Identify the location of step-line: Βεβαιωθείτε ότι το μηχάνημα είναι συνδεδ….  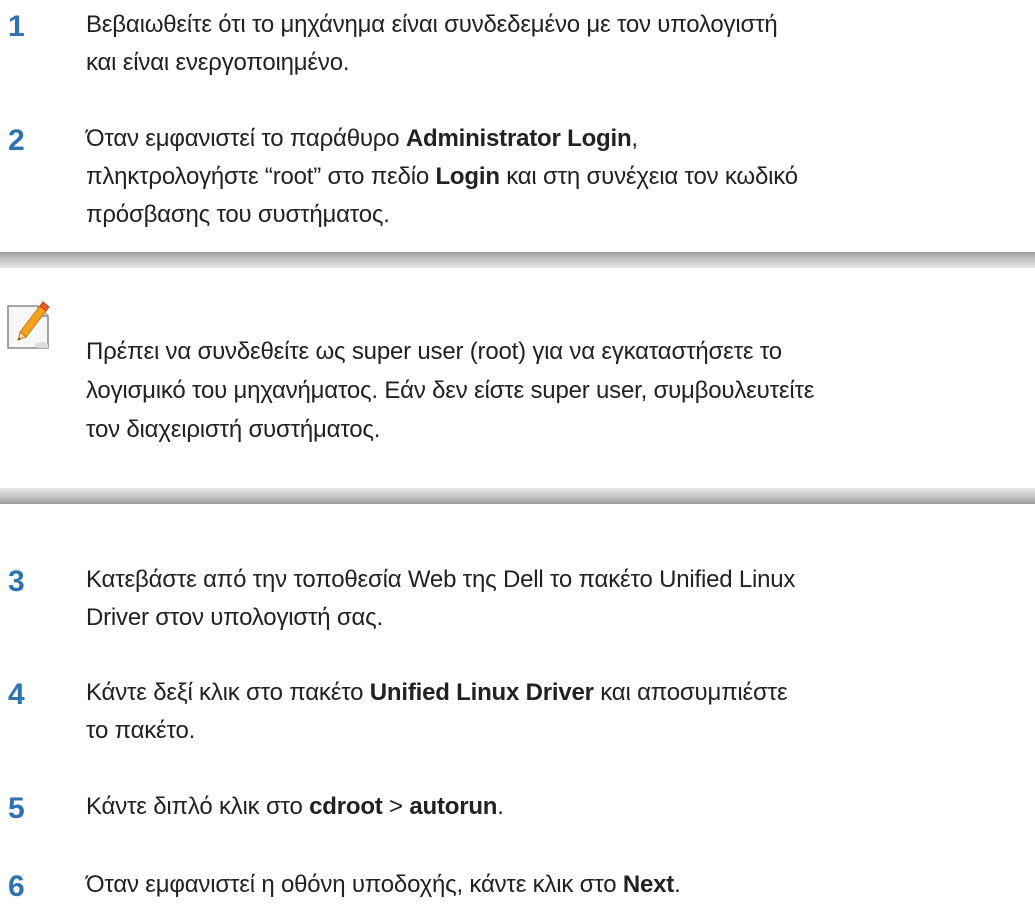
(560, 25).